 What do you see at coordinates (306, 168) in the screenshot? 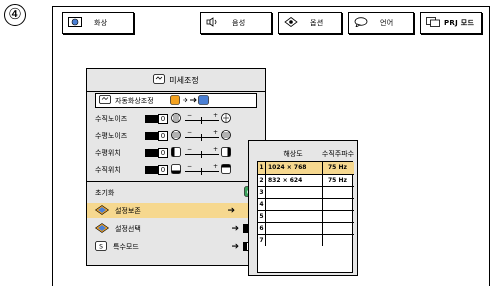
I see `table-row: 1 1024 × 768 75 Hz` at bounding box center [306, 168].